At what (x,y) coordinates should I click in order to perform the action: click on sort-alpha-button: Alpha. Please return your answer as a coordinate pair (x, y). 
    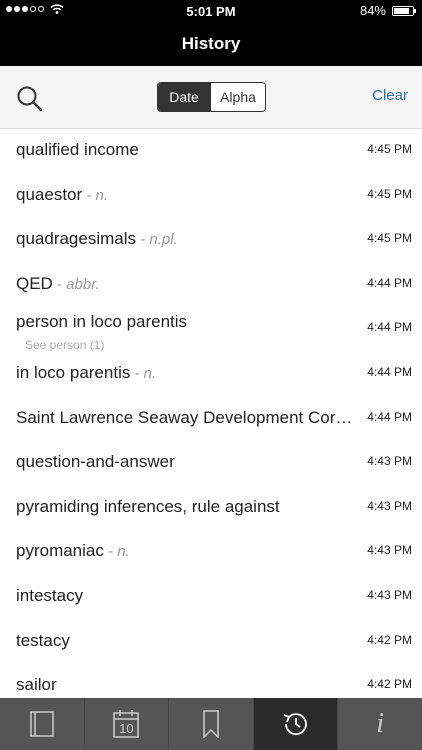
    Looking at the image, I should click on (237, 97).